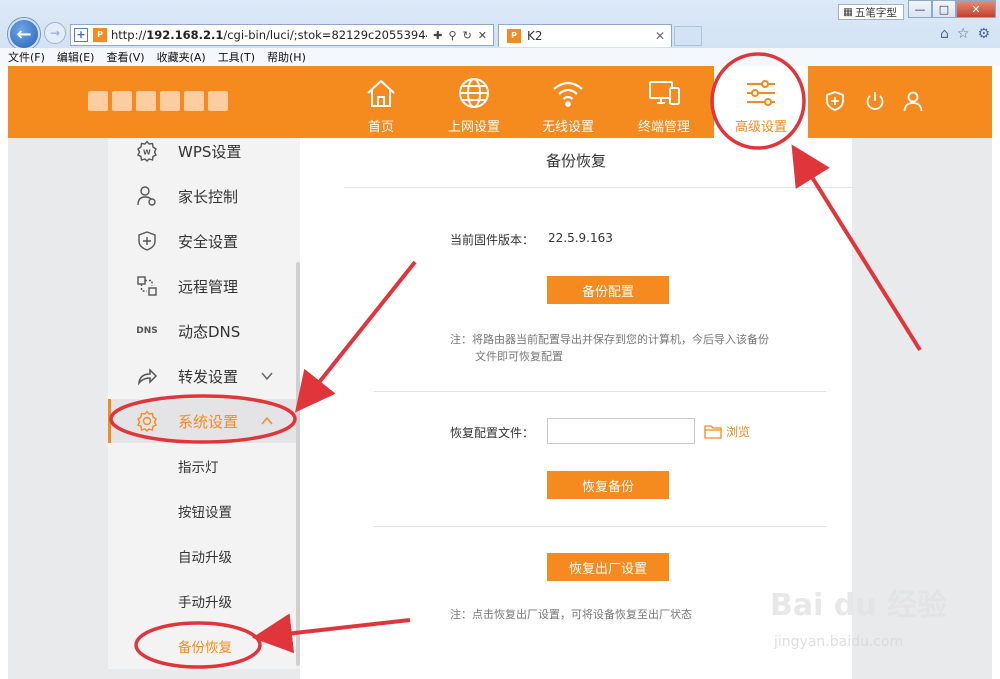  What do you see at coordinates (267, 376) in the screenshot?
I see `chevron-down-icon` at bounding box center [267, 376].